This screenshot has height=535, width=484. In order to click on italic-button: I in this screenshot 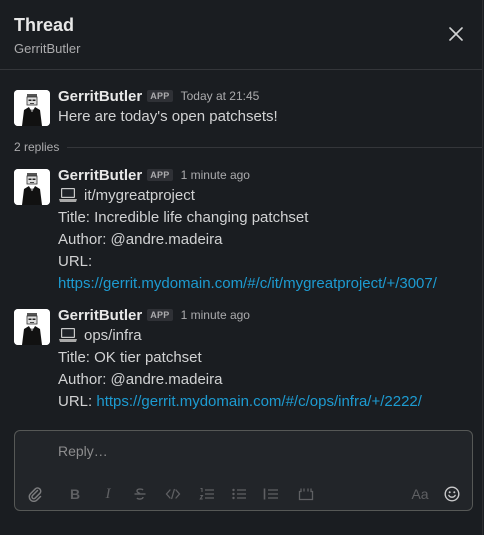, I will do `click(108, 494)`.